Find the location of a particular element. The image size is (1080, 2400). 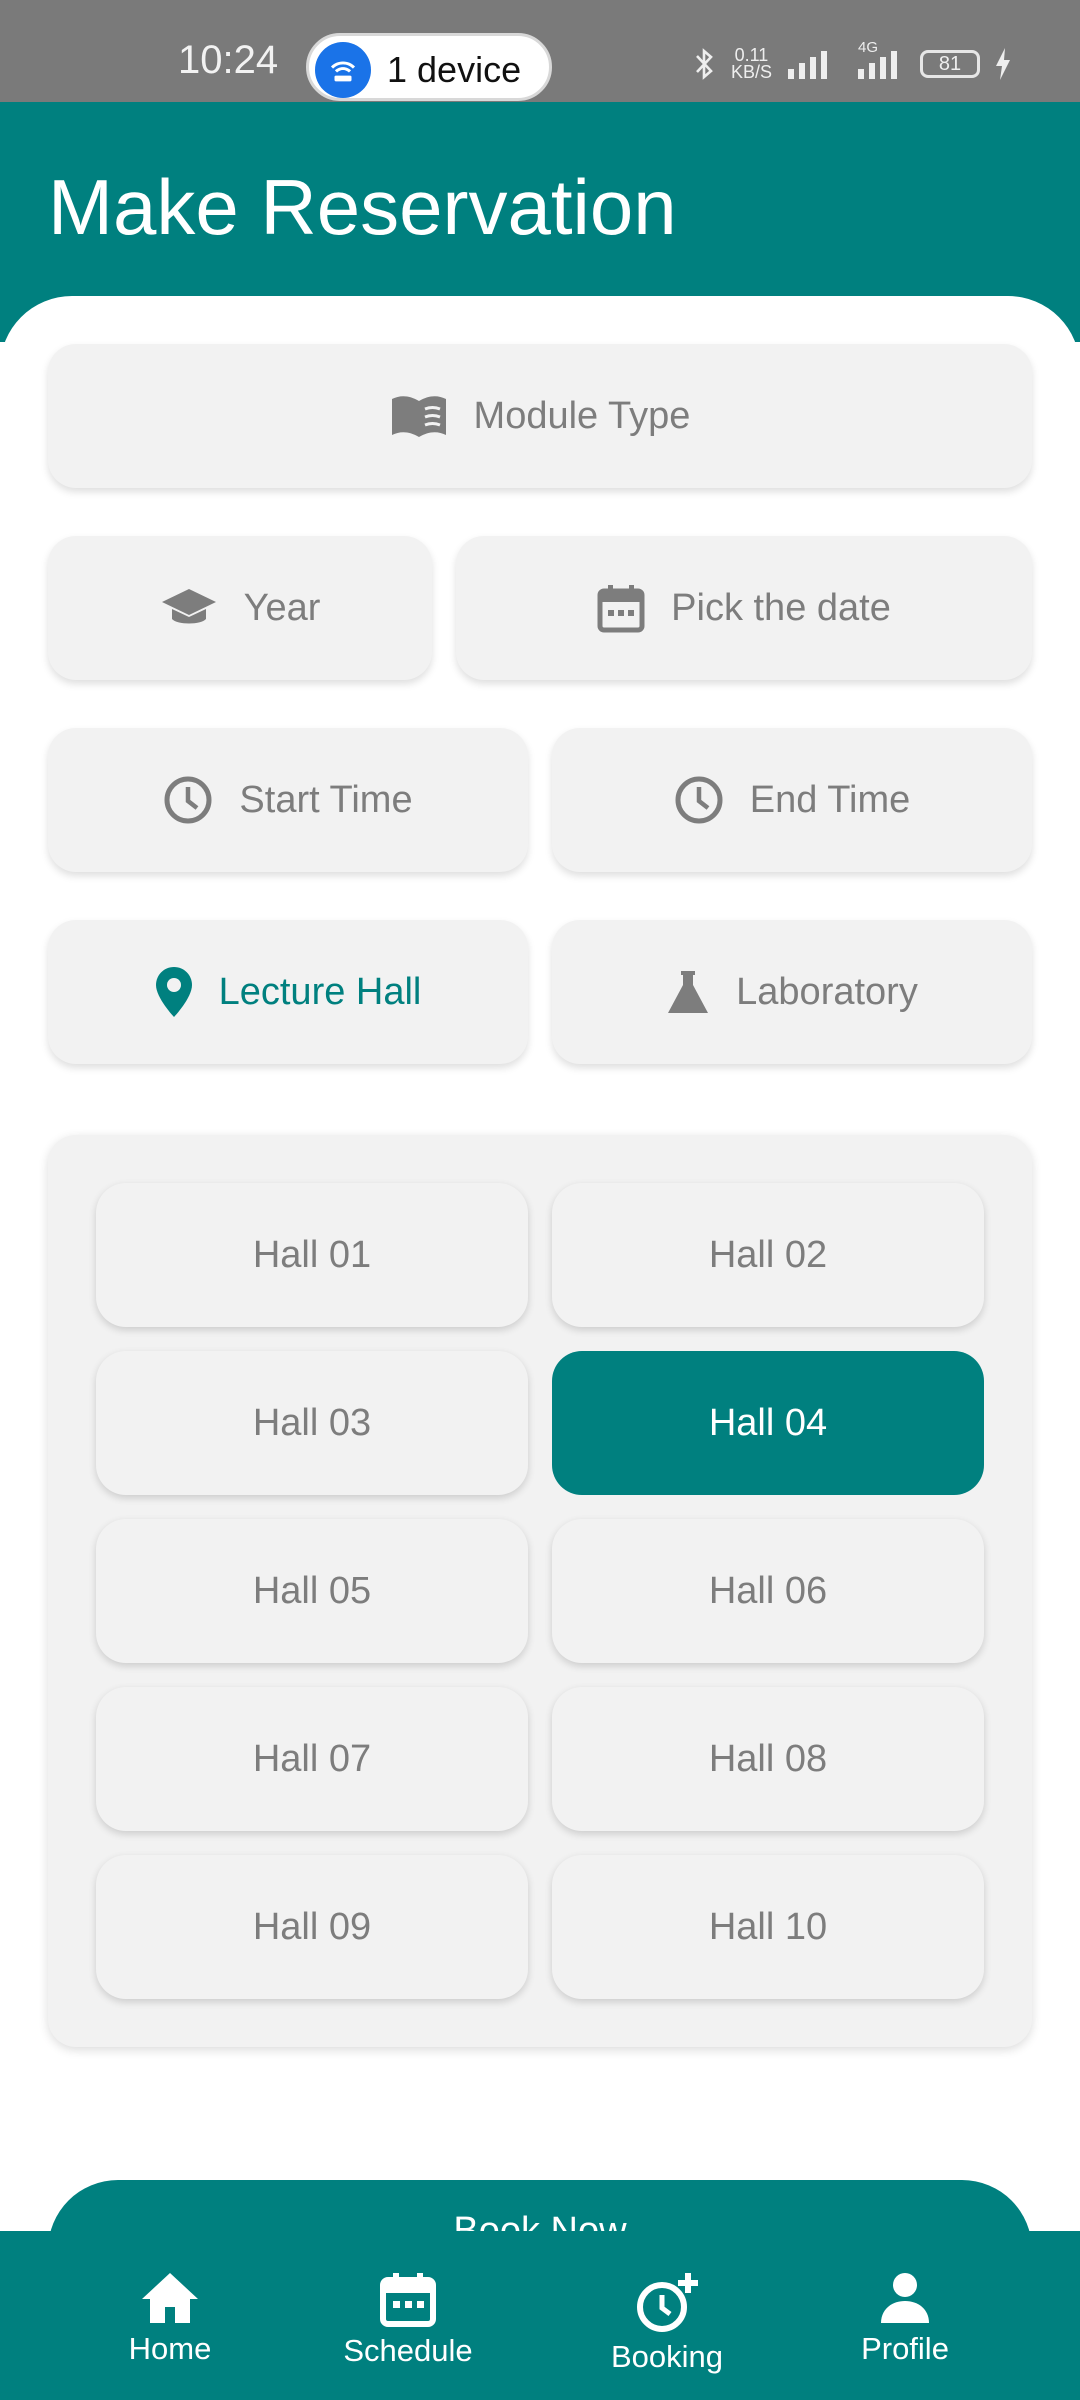

hotspot-indicator: 1 device is located at coordinates (429, 67).